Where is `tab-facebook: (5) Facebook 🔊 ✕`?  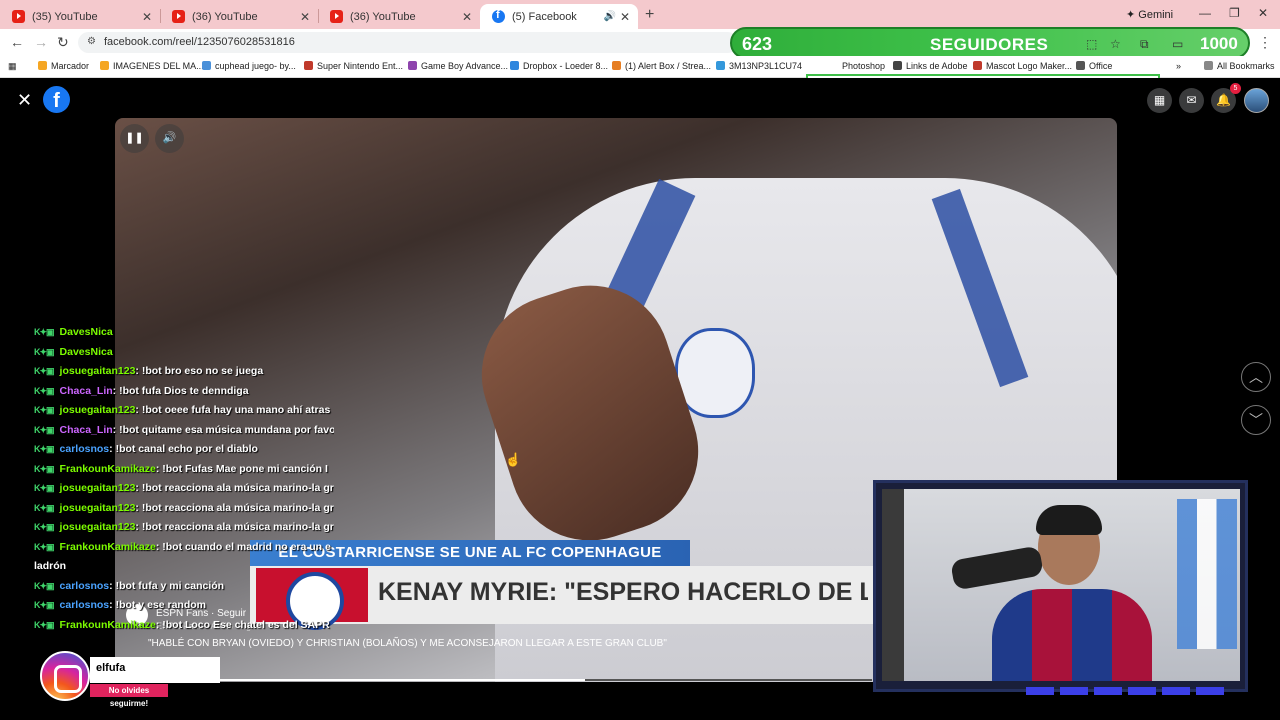
tab-facebook: (5) Facebook 🔊 ✕ is located at coordinates (559, 16).